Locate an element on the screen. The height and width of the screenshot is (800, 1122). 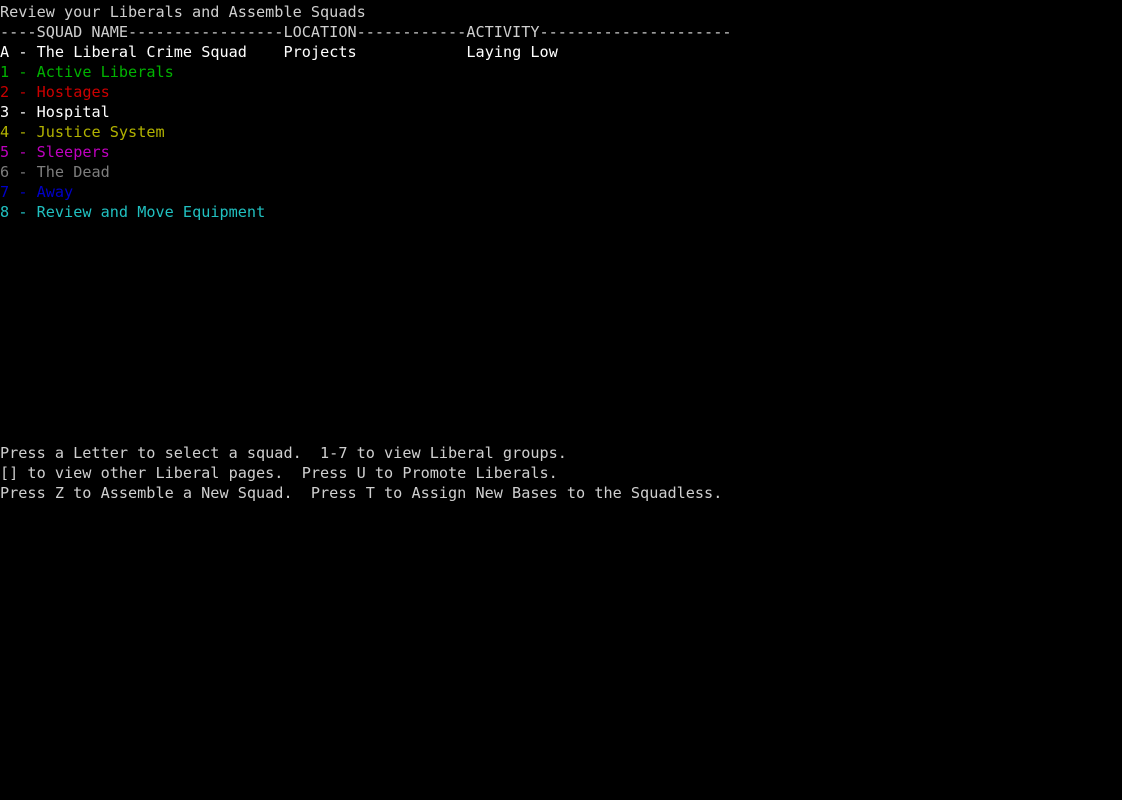
menu-item-the-dead: 6 - The Dead is located at coordinates (55, 172).